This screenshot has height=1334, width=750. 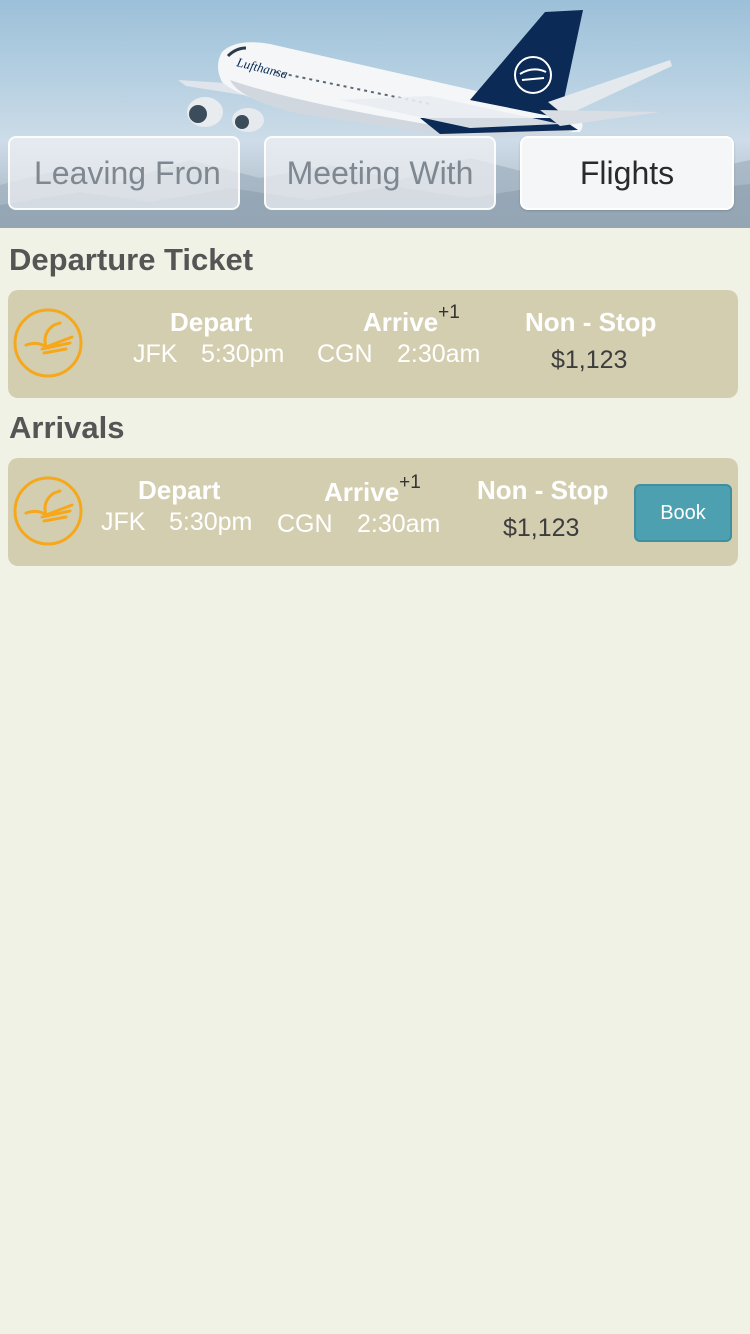 I want to click on departure-section-title: Departure Ticket, so click(x=131, y=259).